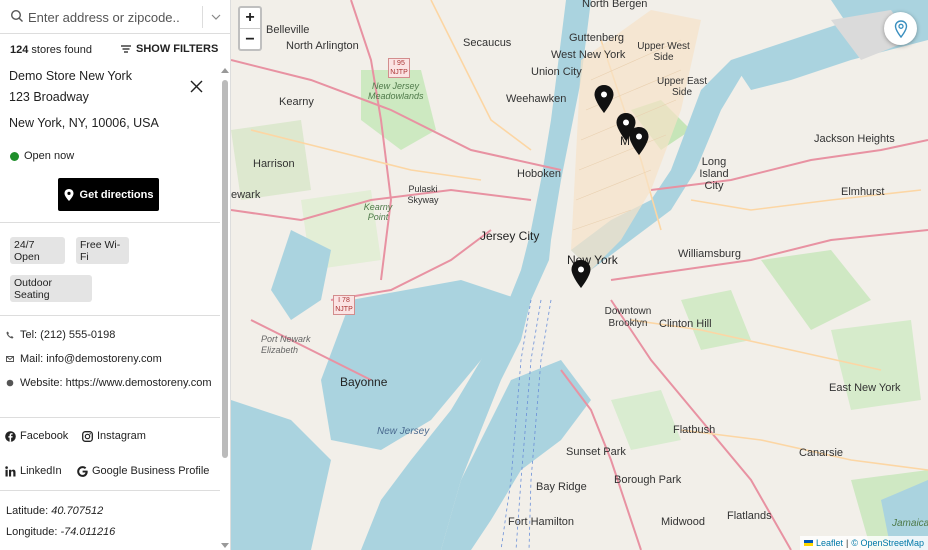  I want to click on instagram-link: Instagram, so click(114, 436).